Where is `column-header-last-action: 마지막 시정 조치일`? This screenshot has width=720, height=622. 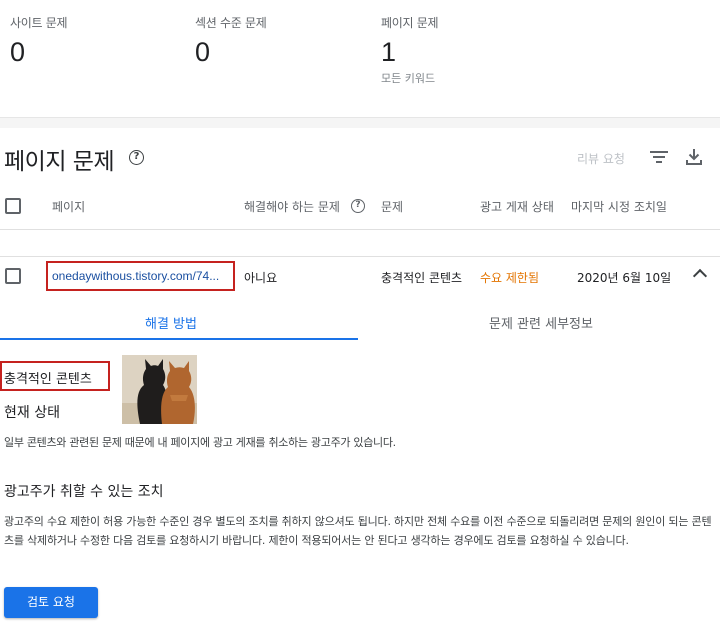 column-header-last-action: 마지막 시정 조치일 is located at coordinates (619, 206).